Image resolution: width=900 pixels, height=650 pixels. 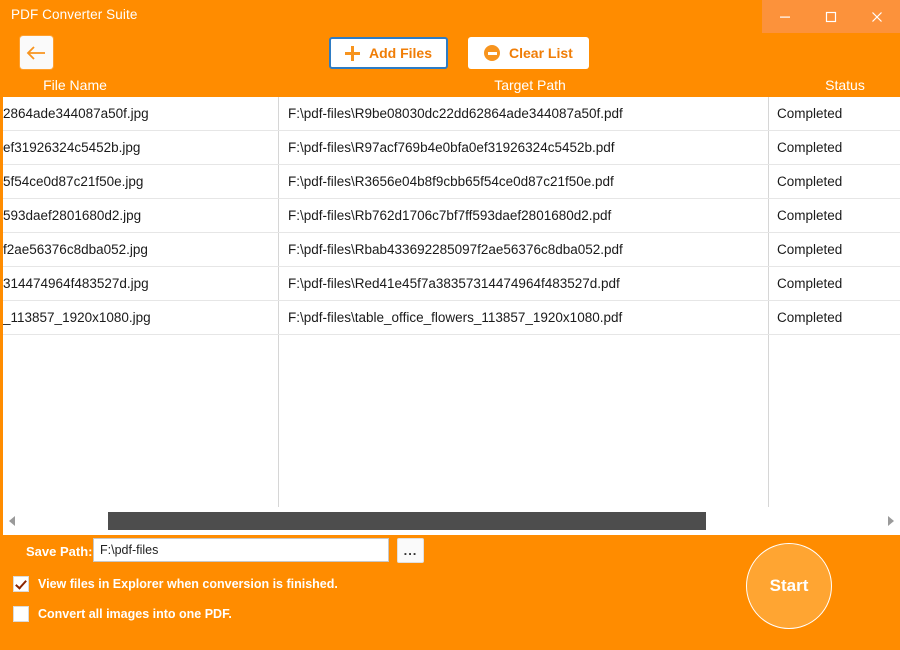 What do you see at coordinates (541, 53) in the screenshot?
I see `clear-list-label: Clear List` at bounding box center [541, 53].